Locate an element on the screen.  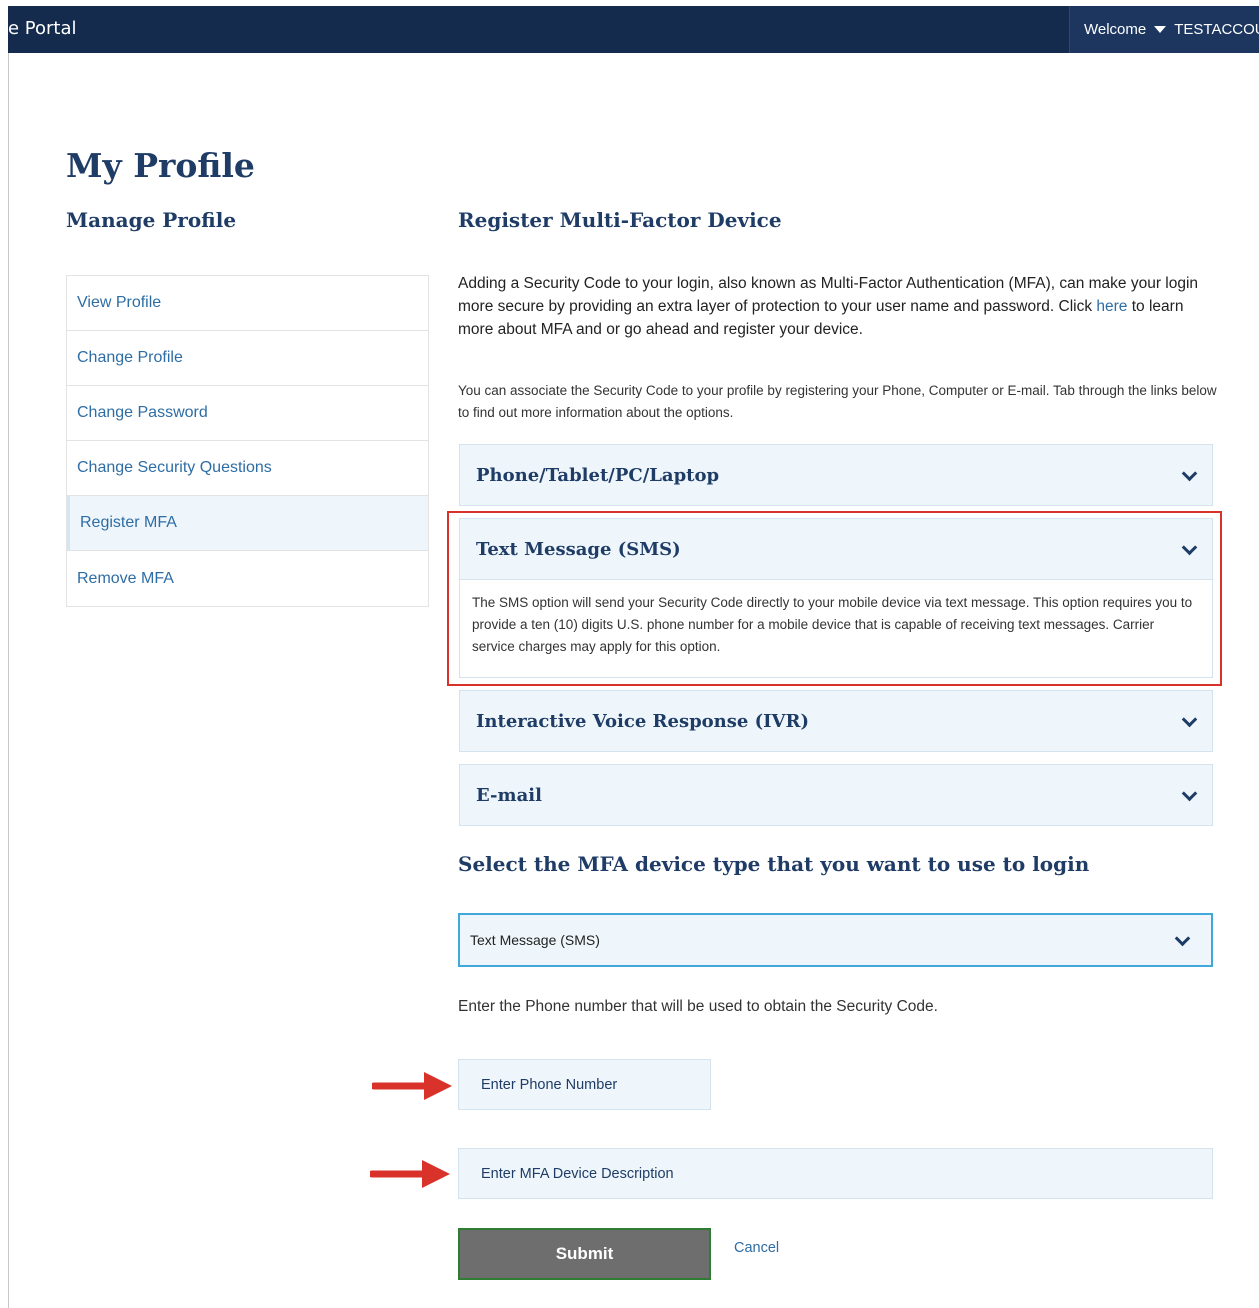
cancel-link: Cancel is located at coordinates (756, 1248).